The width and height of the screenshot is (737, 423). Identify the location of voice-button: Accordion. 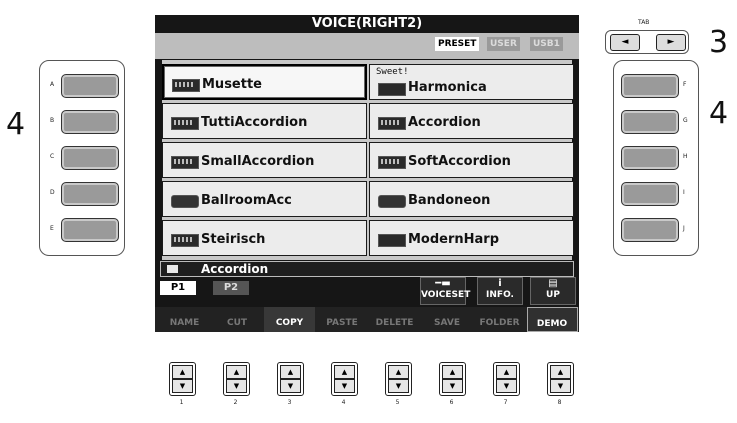
(471, 121).